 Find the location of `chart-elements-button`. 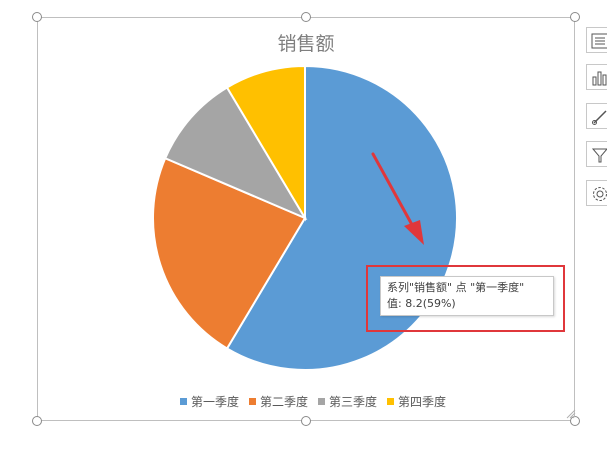

chart-elements-button is located at coordinates (596, 40).